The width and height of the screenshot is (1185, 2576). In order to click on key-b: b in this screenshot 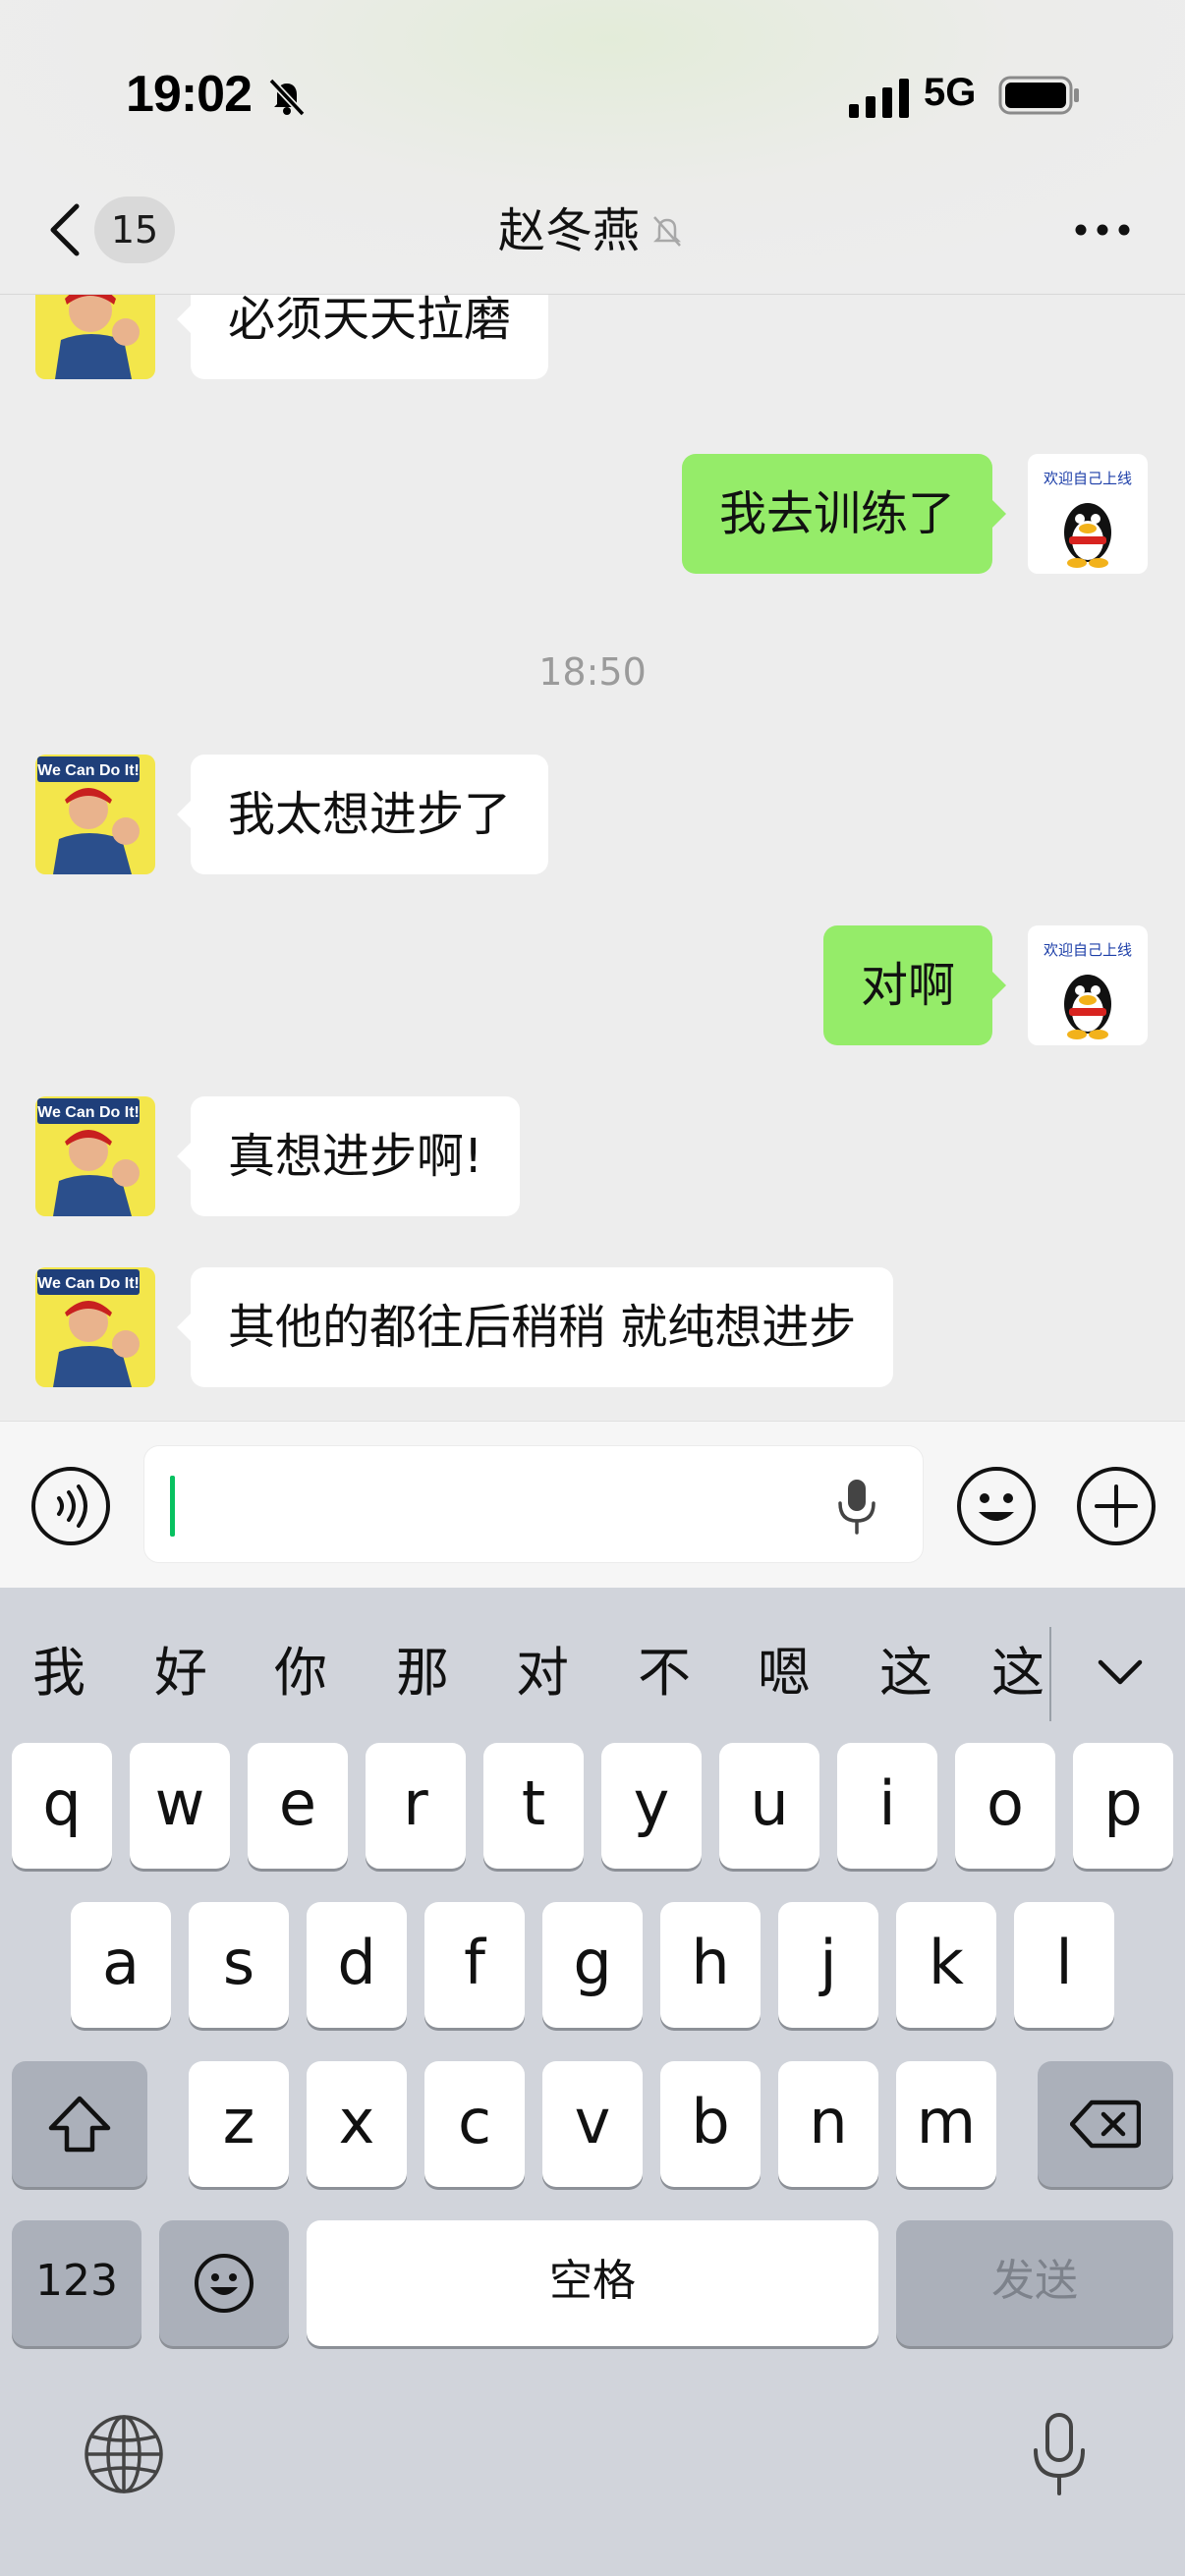, I will do `click(711, 2124)`.